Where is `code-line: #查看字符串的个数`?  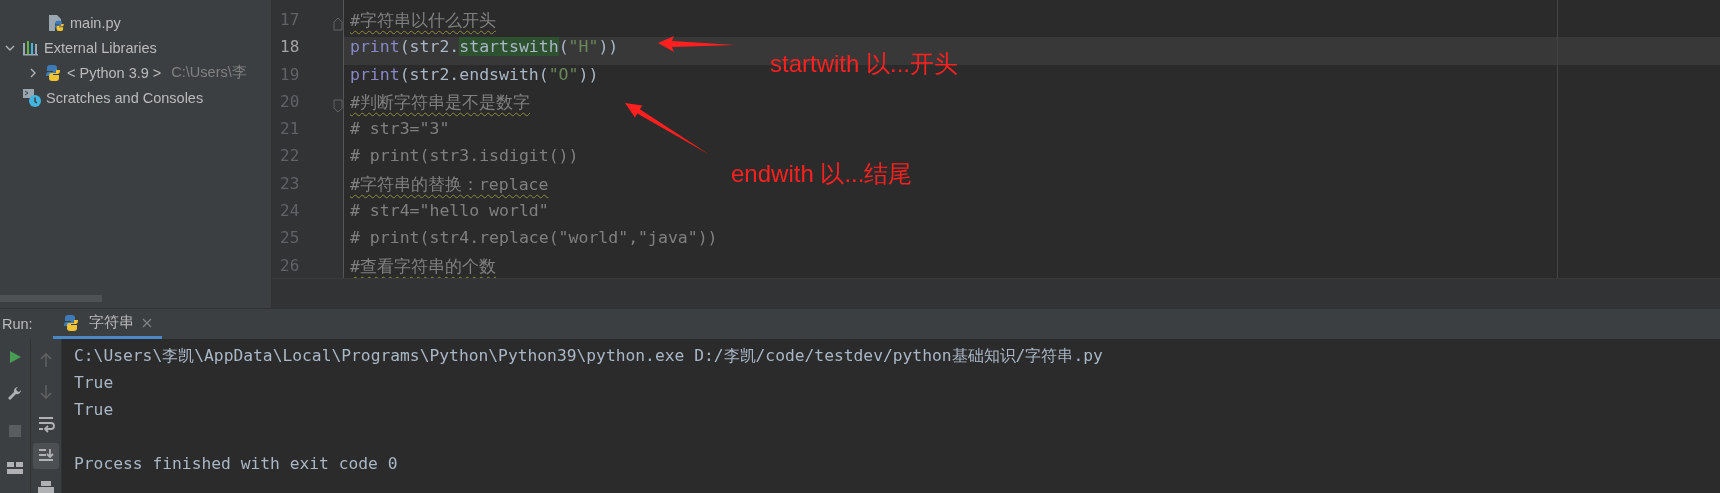 code-line: #查看字符串的个数 is located at coordinates (423, 266).